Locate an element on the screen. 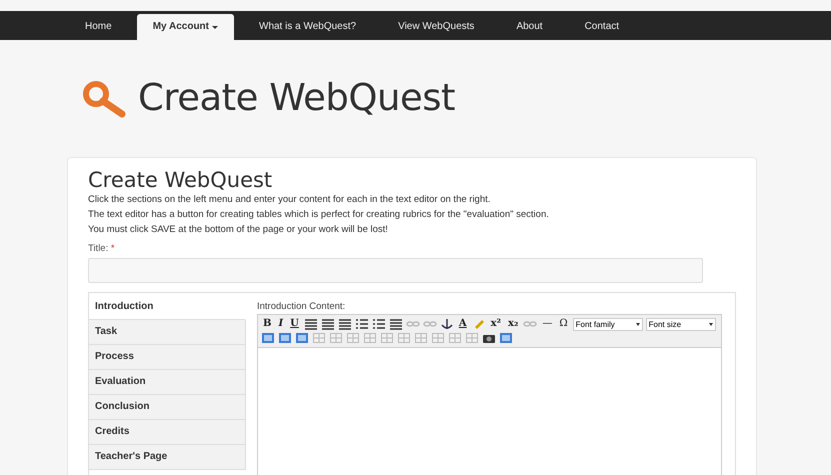 This screenshot has width=831, height=475. title-field is located at coordinates (395, 270).